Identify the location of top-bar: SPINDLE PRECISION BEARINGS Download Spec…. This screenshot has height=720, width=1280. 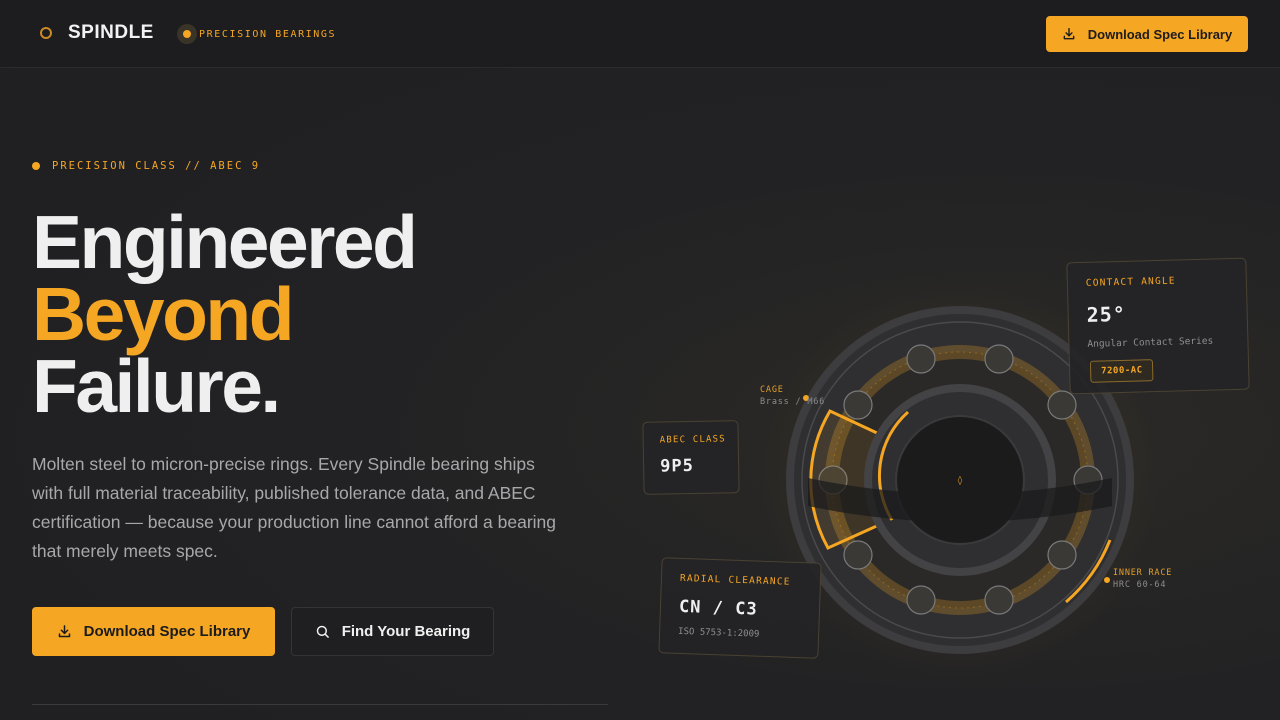
(640, 34).